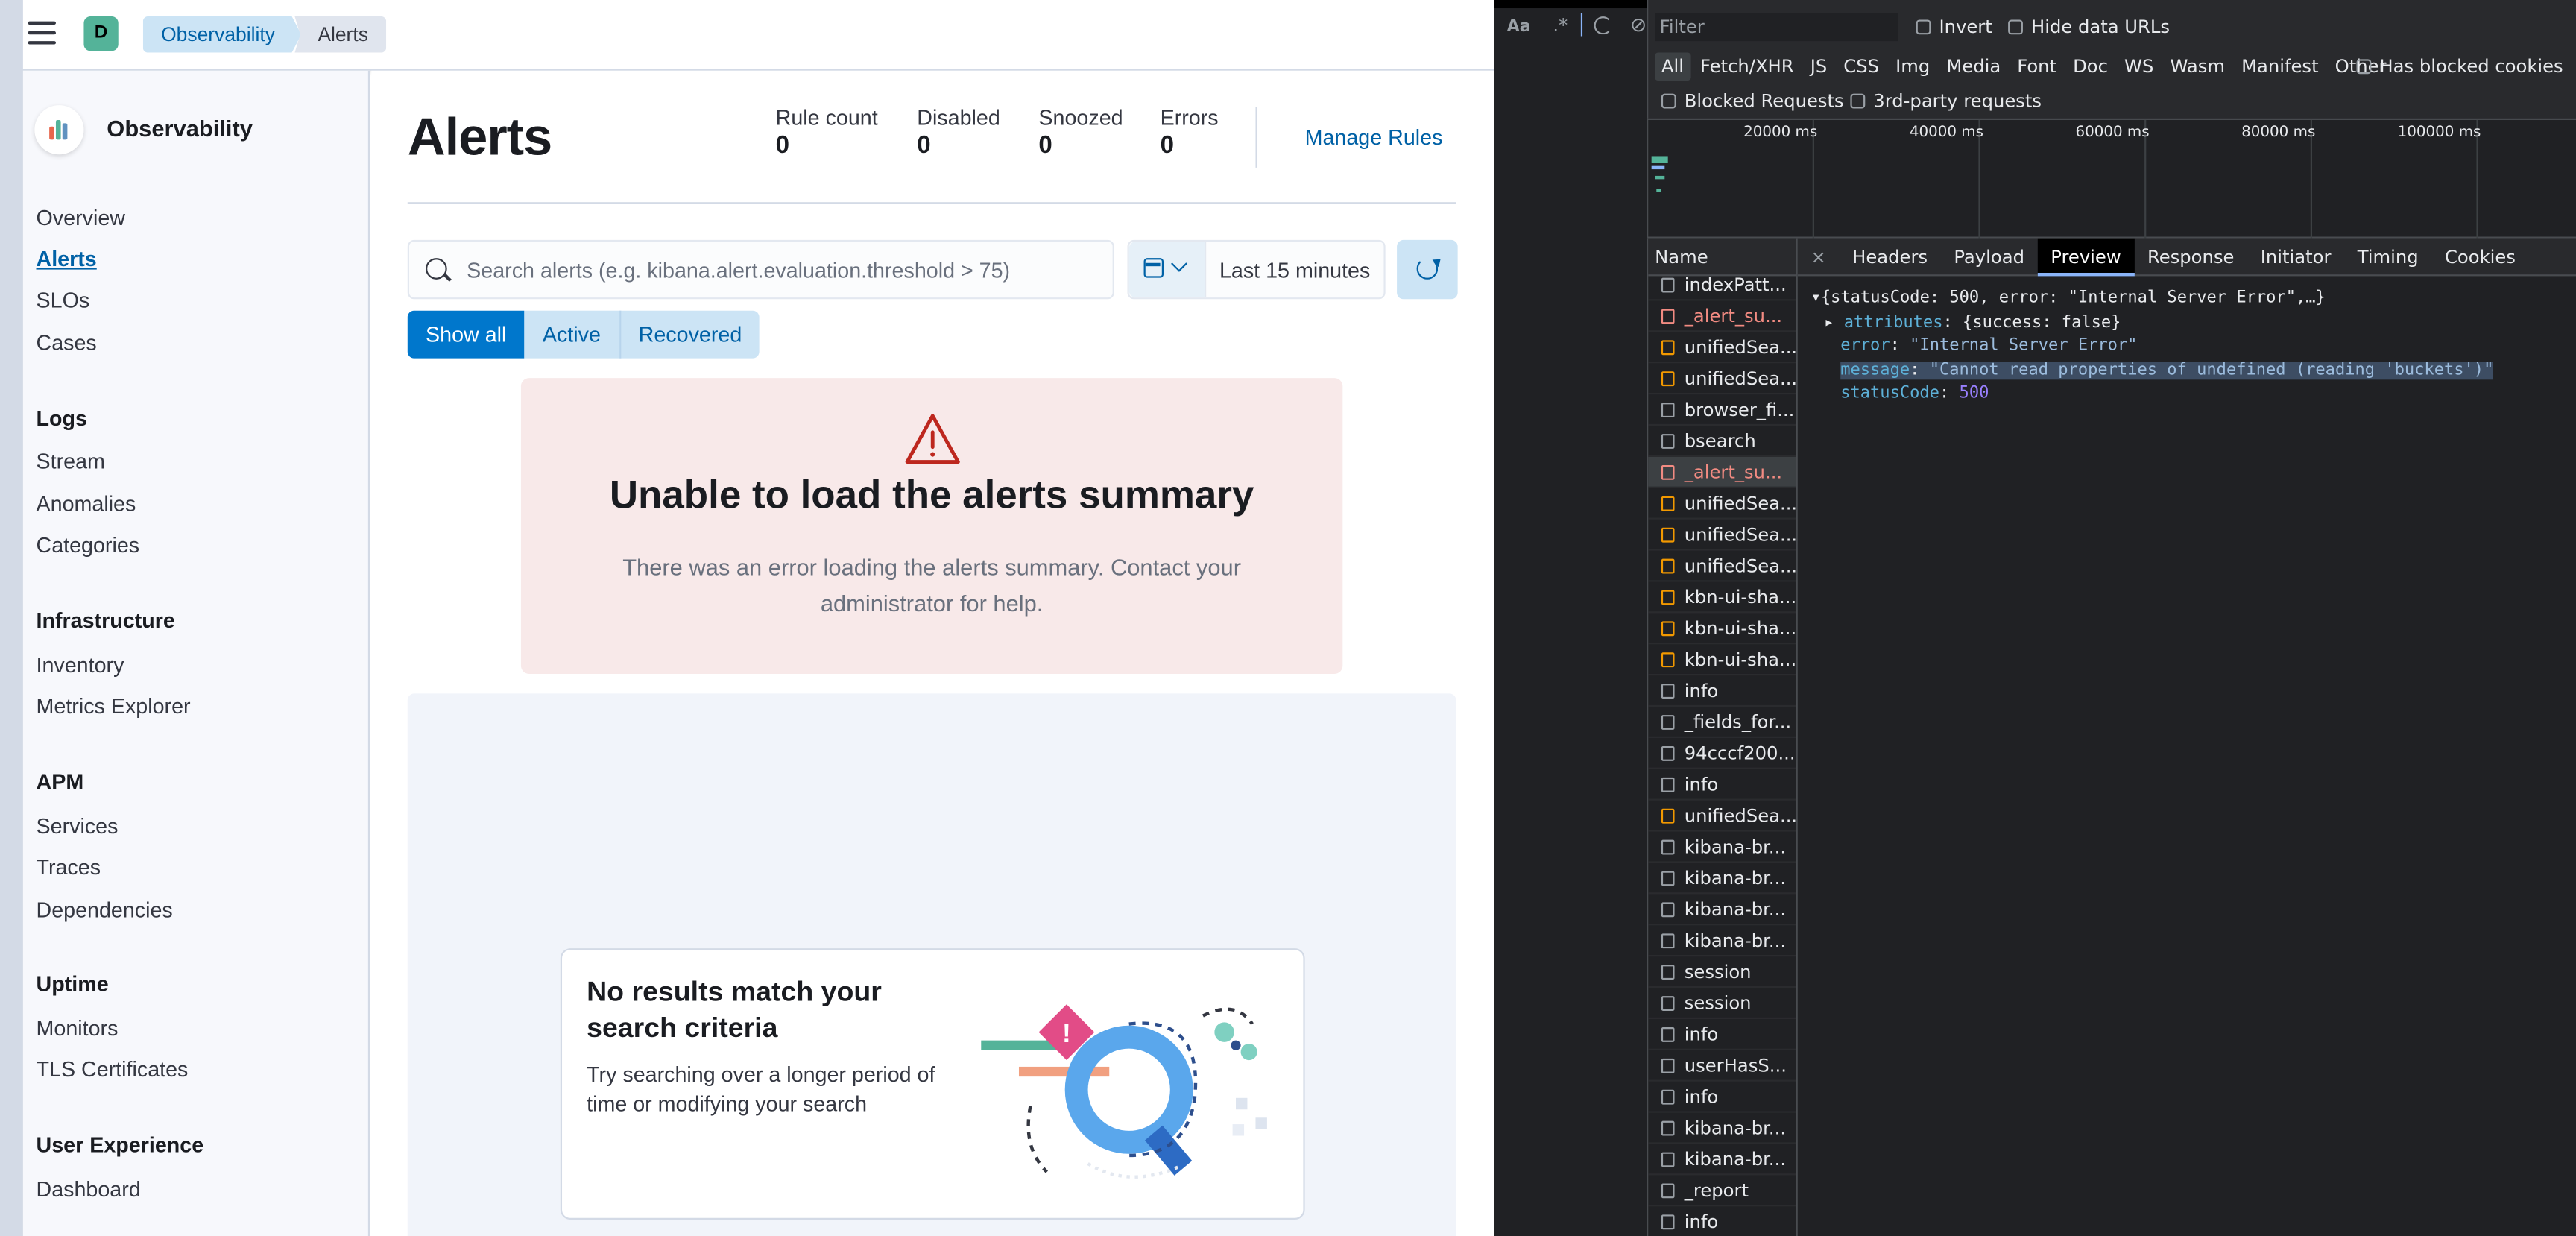 This screenshot has width=2576, height=1236. I want to click on tab-headers: Headers, so click(1890, 258).